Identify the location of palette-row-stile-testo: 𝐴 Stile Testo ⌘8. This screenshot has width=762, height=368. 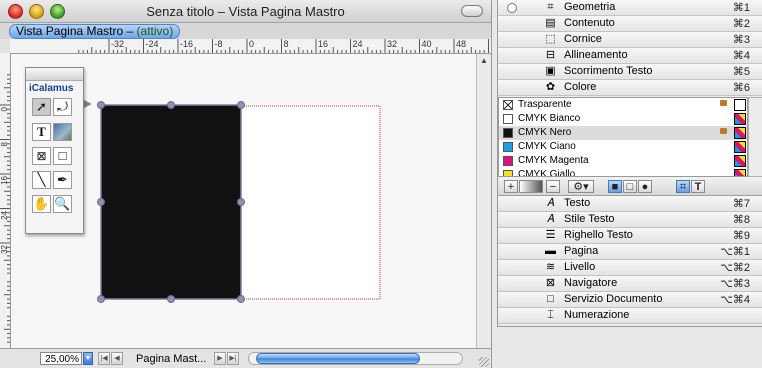
(630, 220).